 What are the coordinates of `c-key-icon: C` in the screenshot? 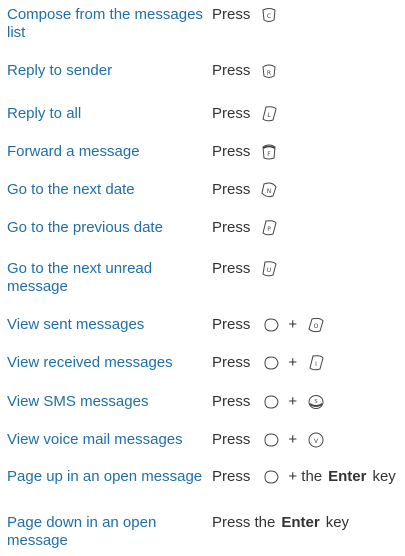 It's located at (269, 15).